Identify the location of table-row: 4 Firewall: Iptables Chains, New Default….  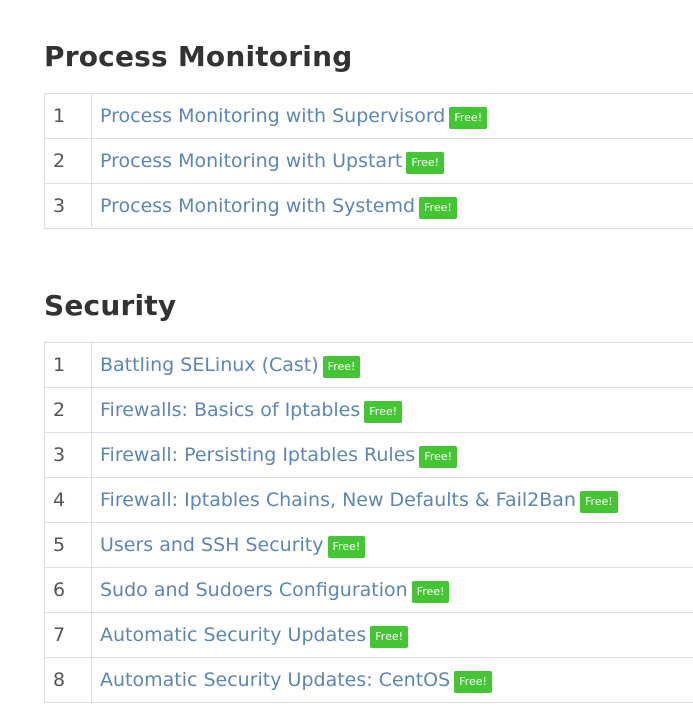
(368, 500).